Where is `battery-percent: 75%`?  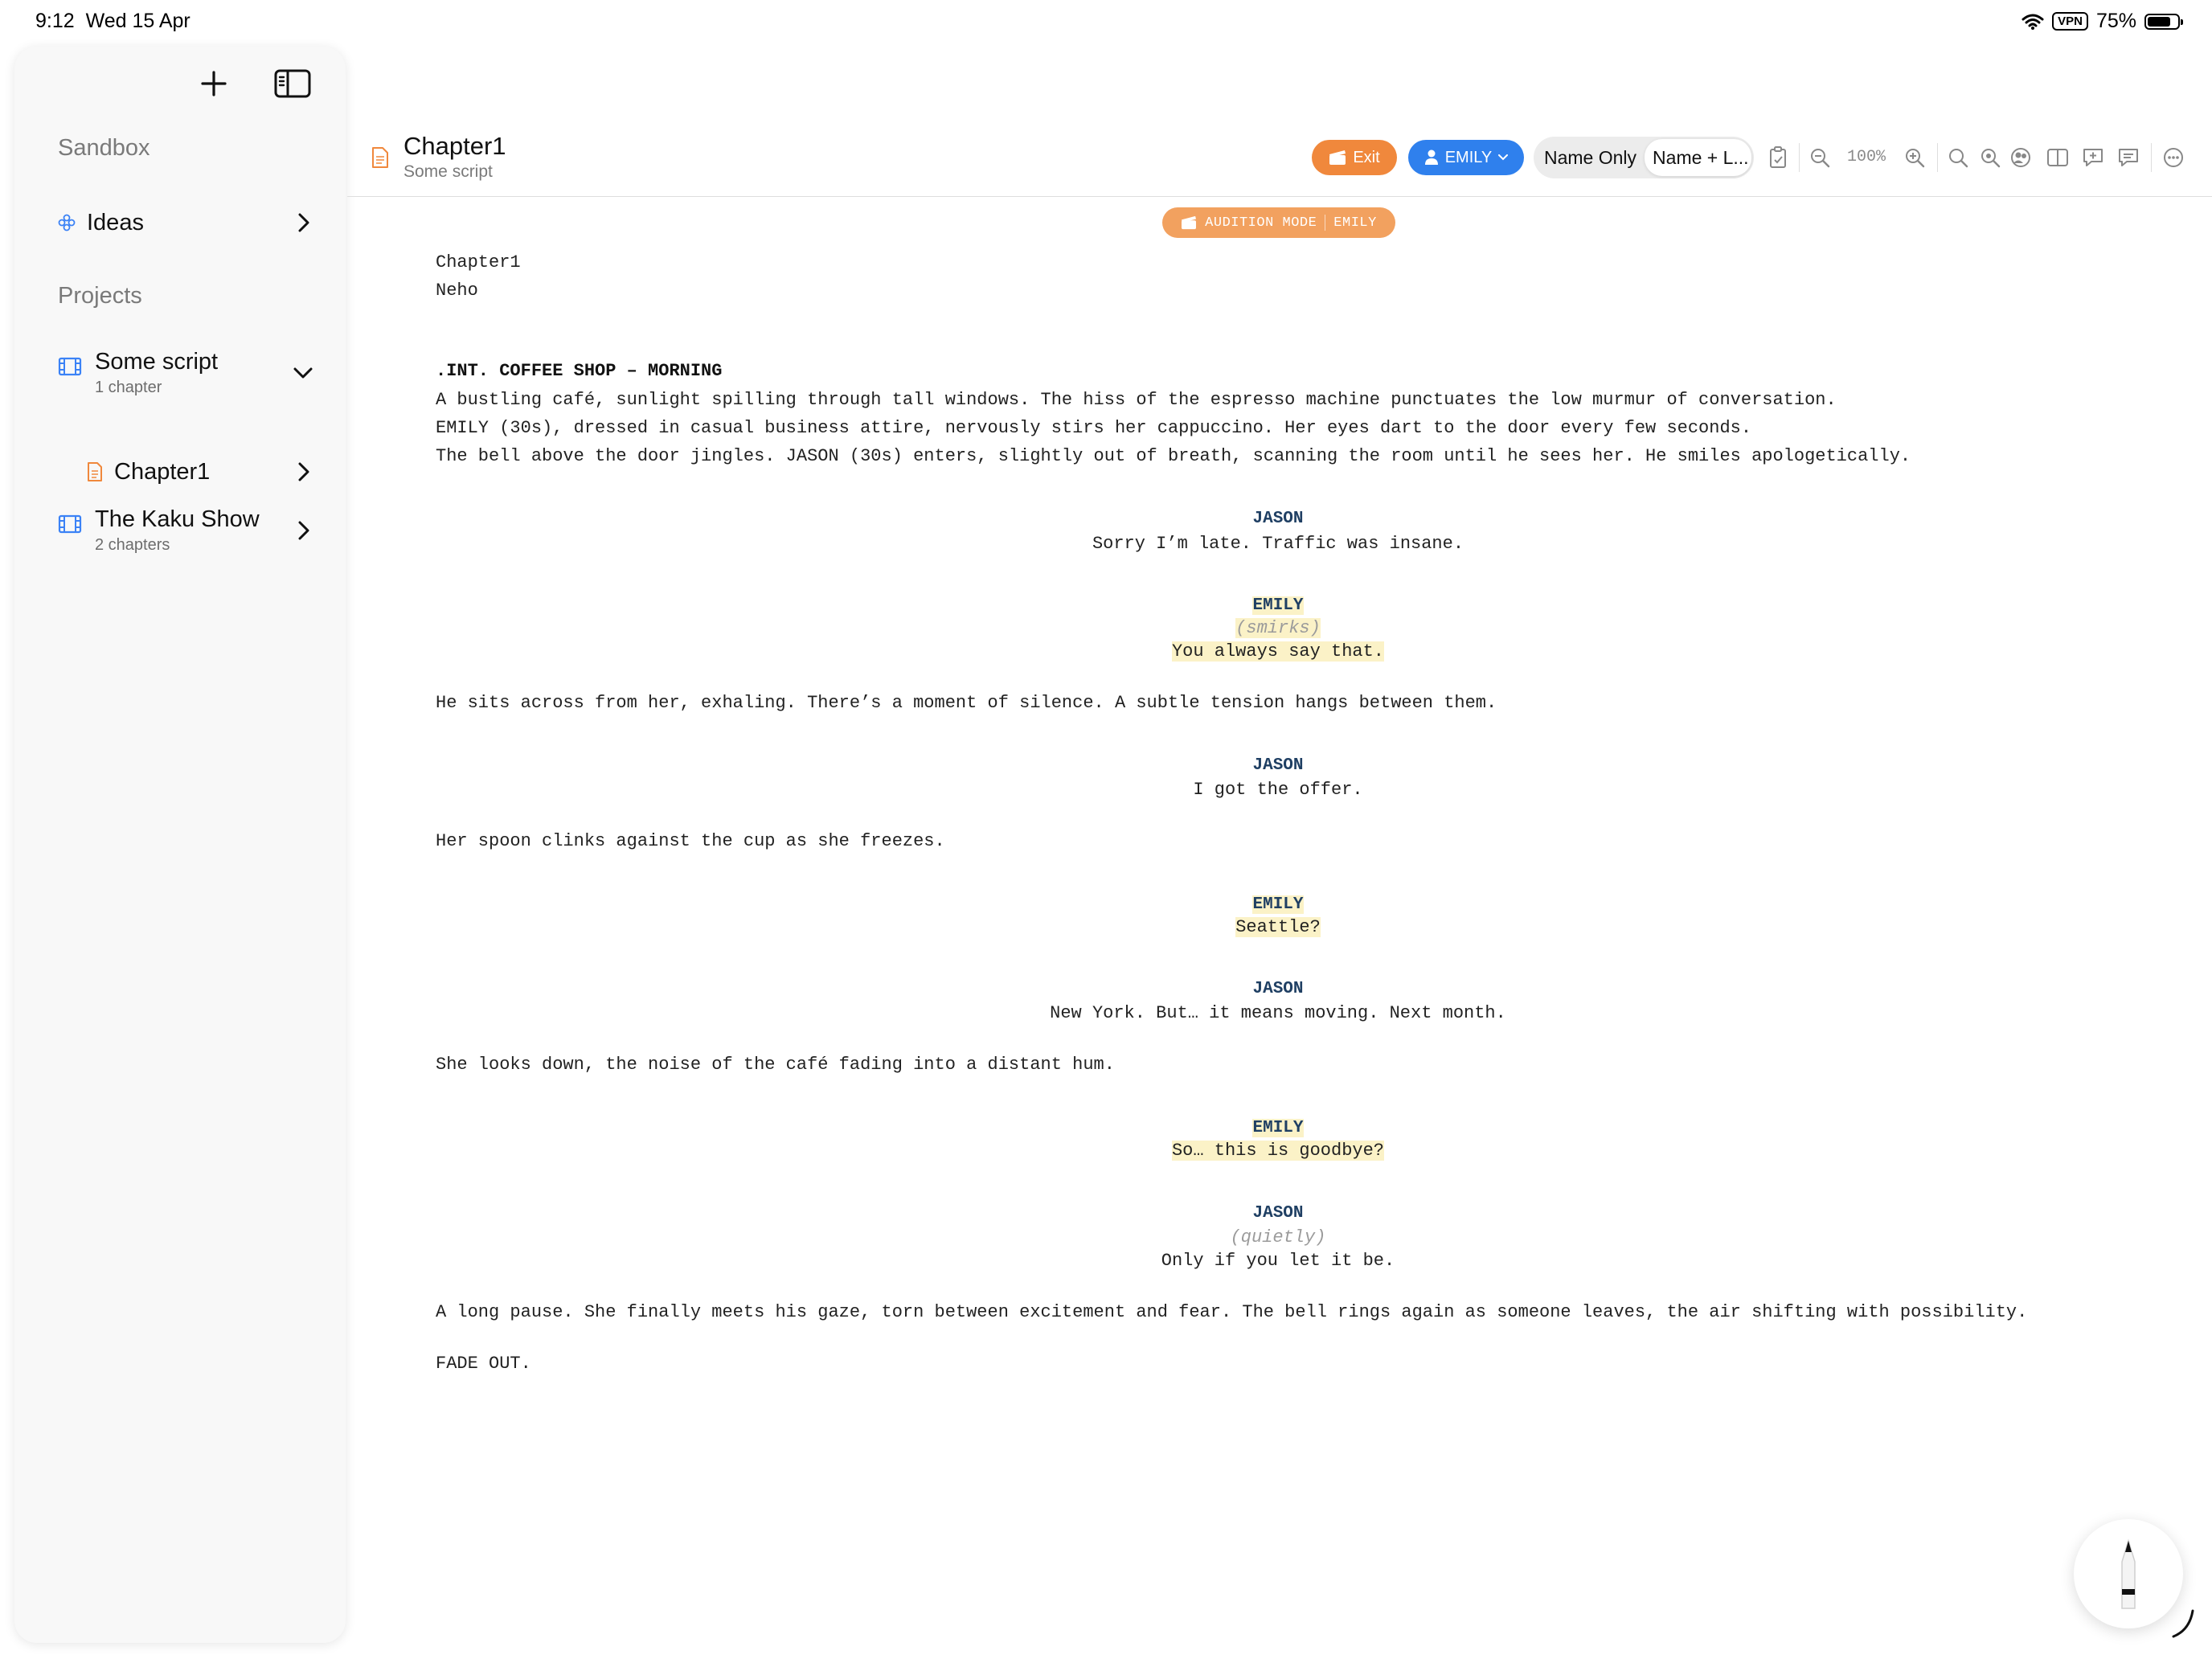
battery-percent: 75% is located at coordinates (2115, 21).